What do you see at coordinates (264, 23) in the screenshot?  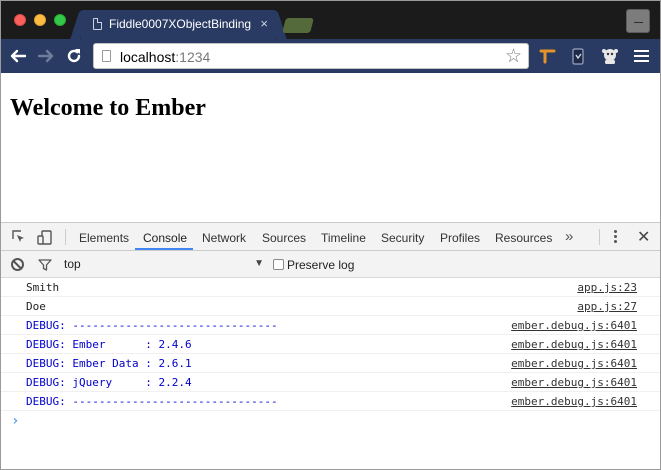 I see `tab-close-icon: ×` at bounding box center [264, 23].